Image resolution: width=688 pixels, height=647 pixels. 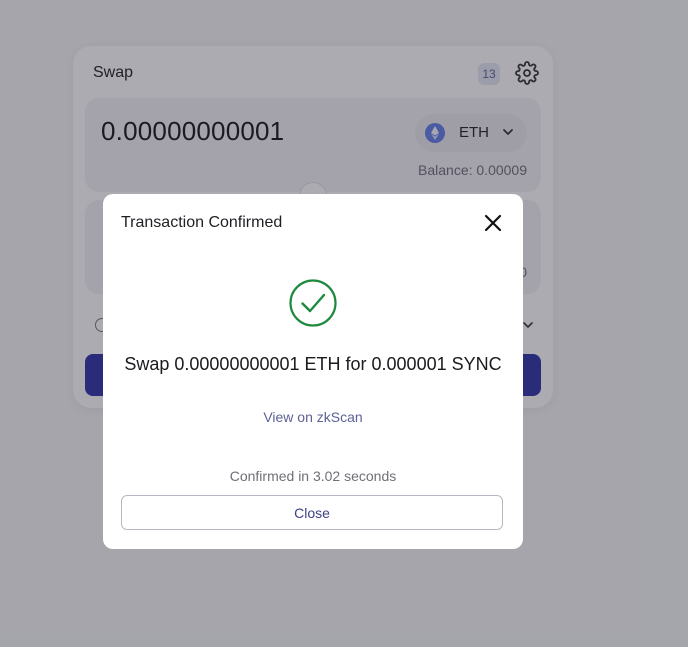 What do you see at coordinates (202, 222) in the screenshot?
I see `modal-title: Transaction Confirmed` at bounding box center [202, 222].